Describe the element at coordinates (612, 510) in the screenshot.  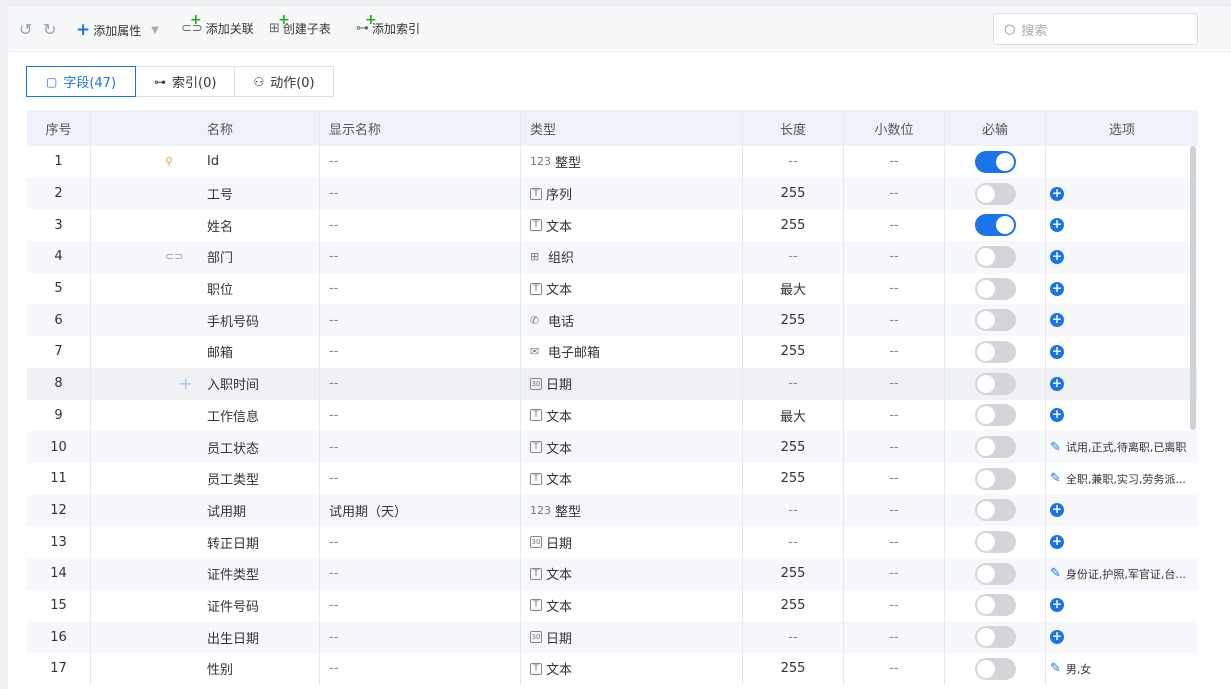
I see `table-row: 12 试用期 试用期（天） 123 整型 -- -- +` at that location.